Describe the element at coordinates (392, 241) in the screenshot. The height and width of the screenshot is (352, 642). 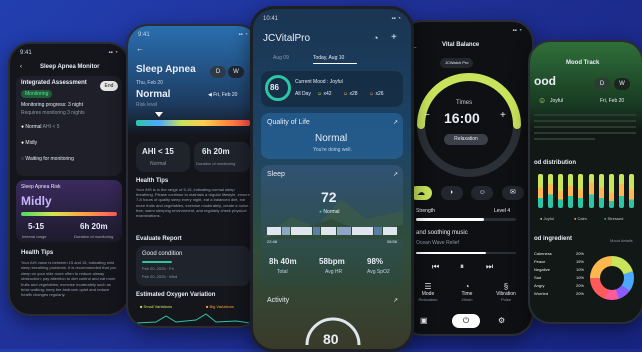
I see `sleep-end-time: 08:56` at that location.